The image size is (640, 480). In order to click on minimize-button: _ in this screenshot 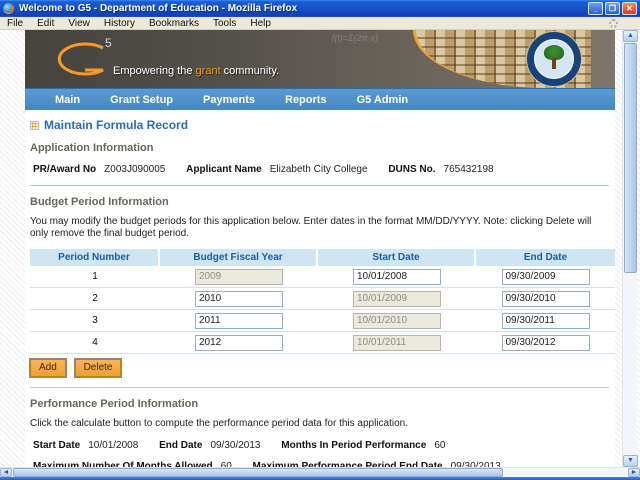, I will do `click(595, 8)`.